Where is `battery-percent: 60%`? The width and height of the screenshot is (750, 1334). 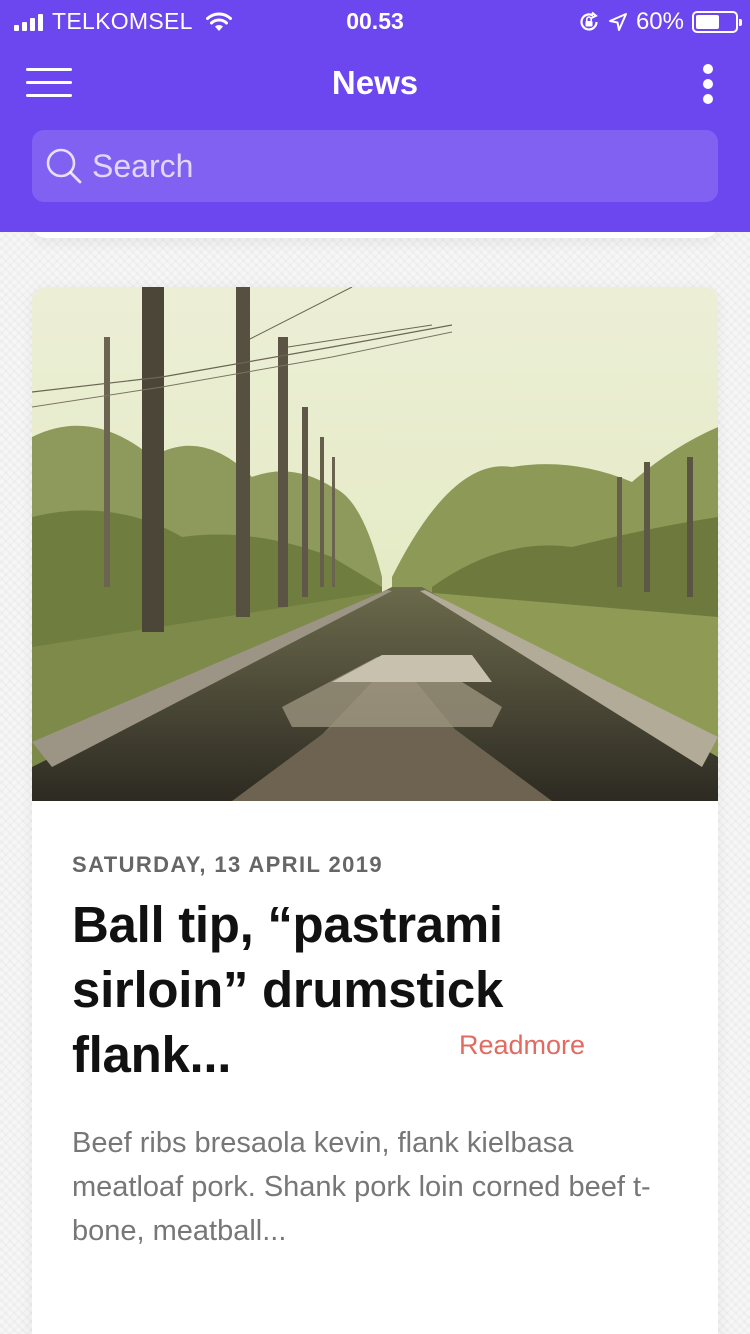 battery-percent: 60% is located at coordinates (659, 21).